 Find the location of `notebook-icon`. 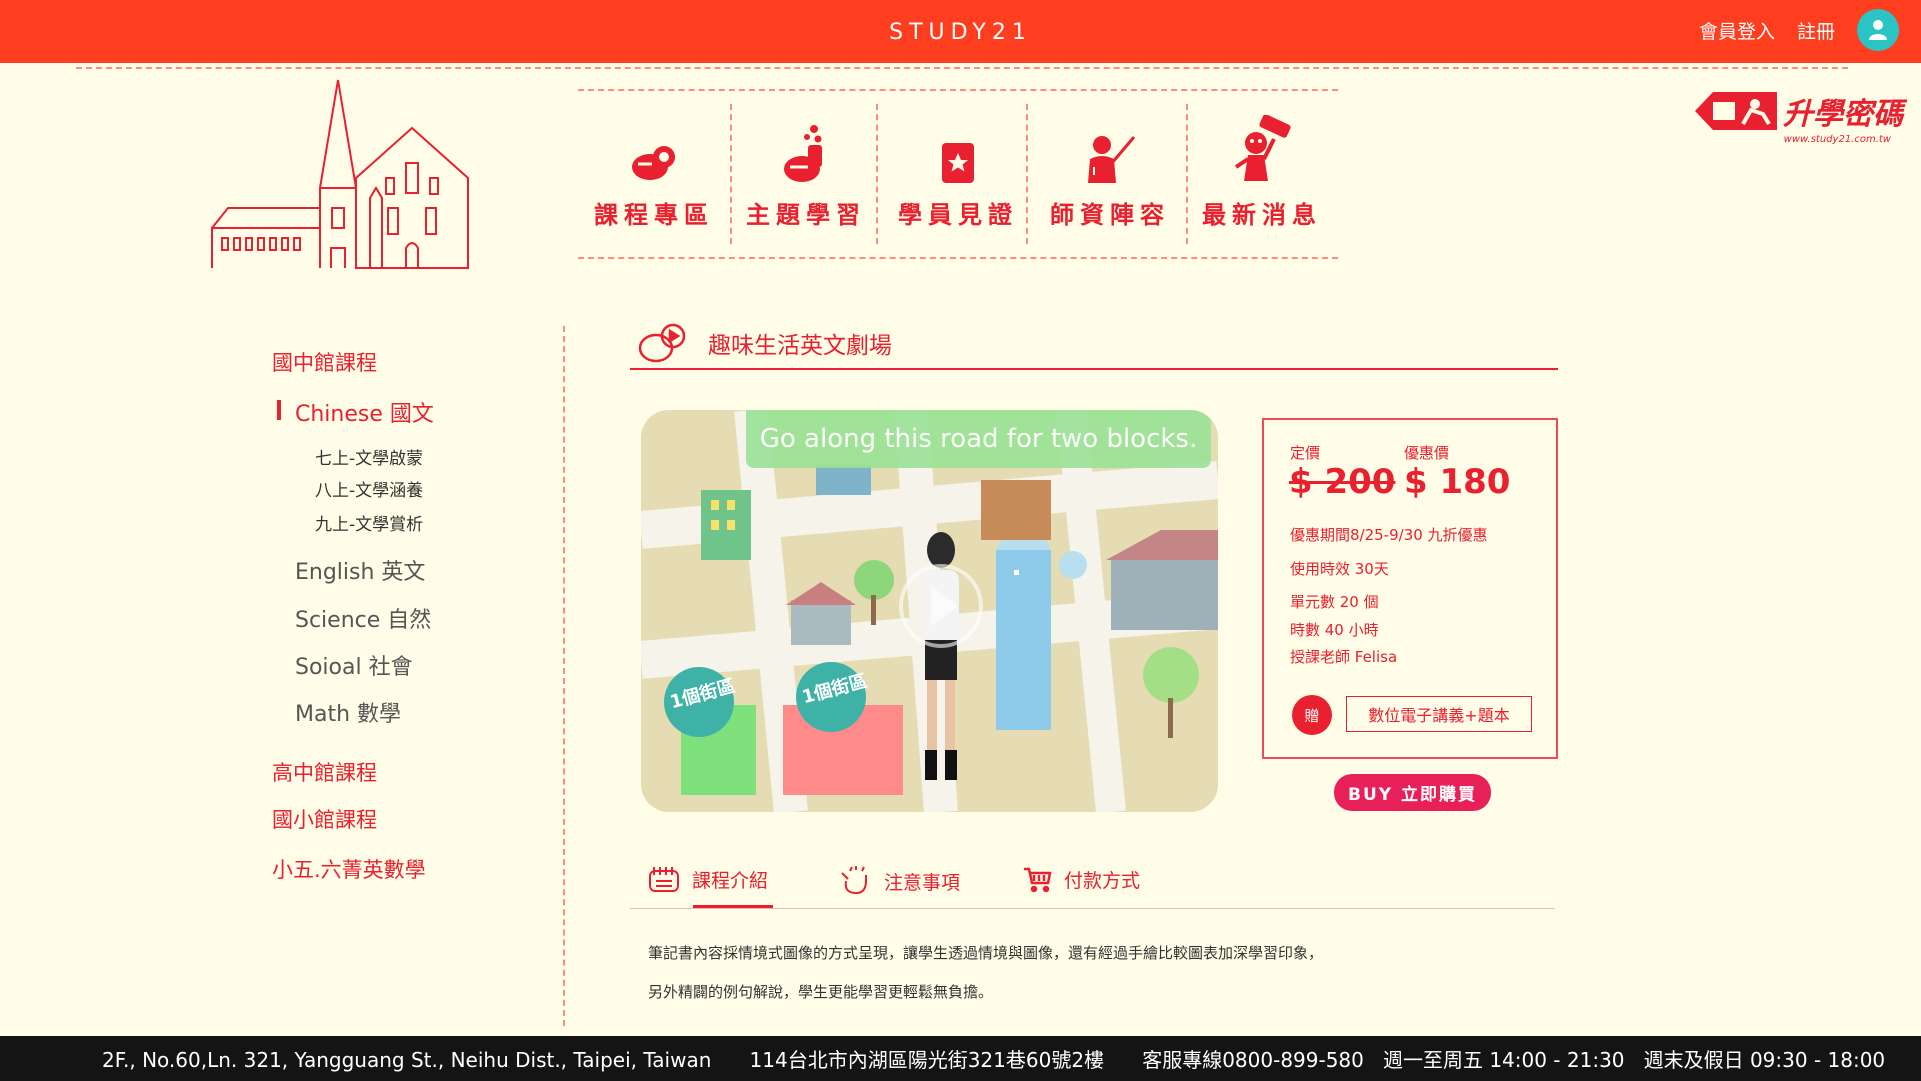

notebook-icon is located at coordinates (664, 879).